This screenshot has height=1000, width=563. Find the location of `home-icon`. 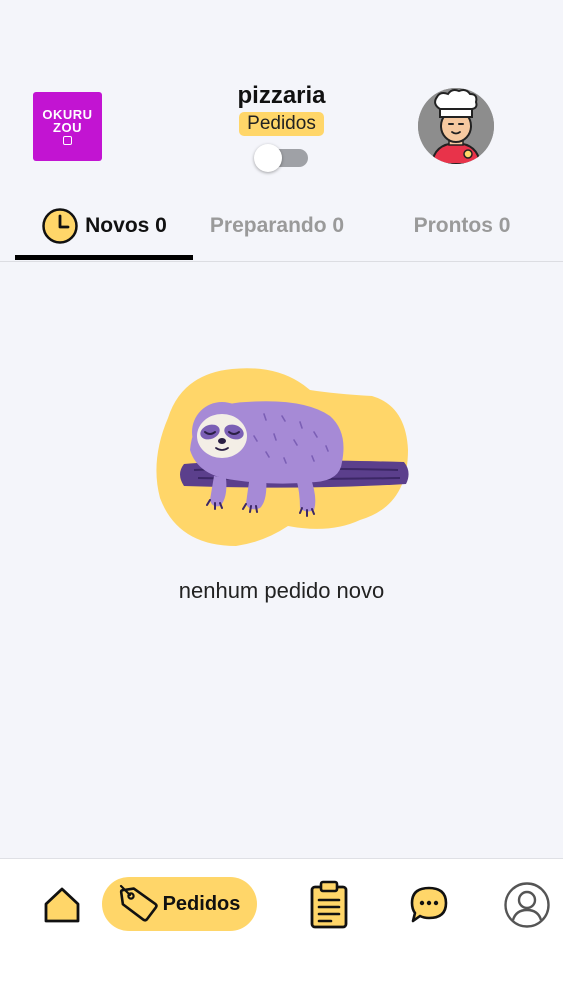

home-icon is located at coordinates (62, 905).